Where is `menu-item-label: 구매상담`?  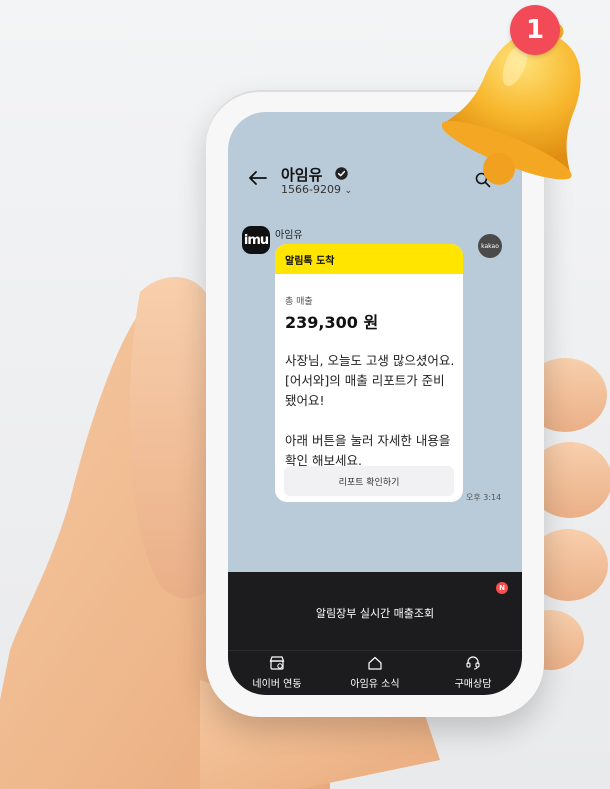
menu-item-label: 구매상담 is located at coordinates (473, 684).